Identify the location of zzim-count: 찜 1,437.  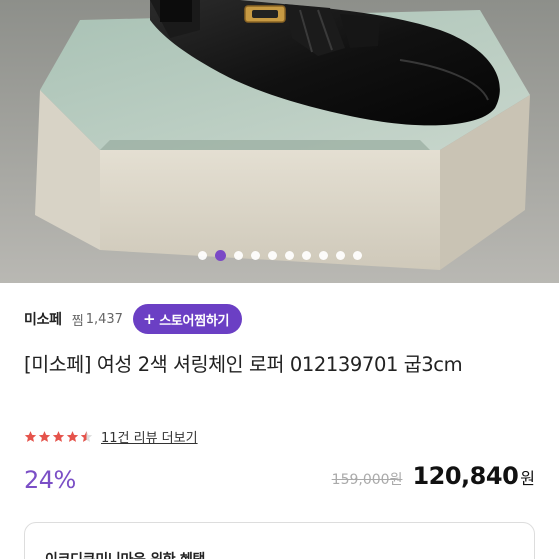
(97, 319).